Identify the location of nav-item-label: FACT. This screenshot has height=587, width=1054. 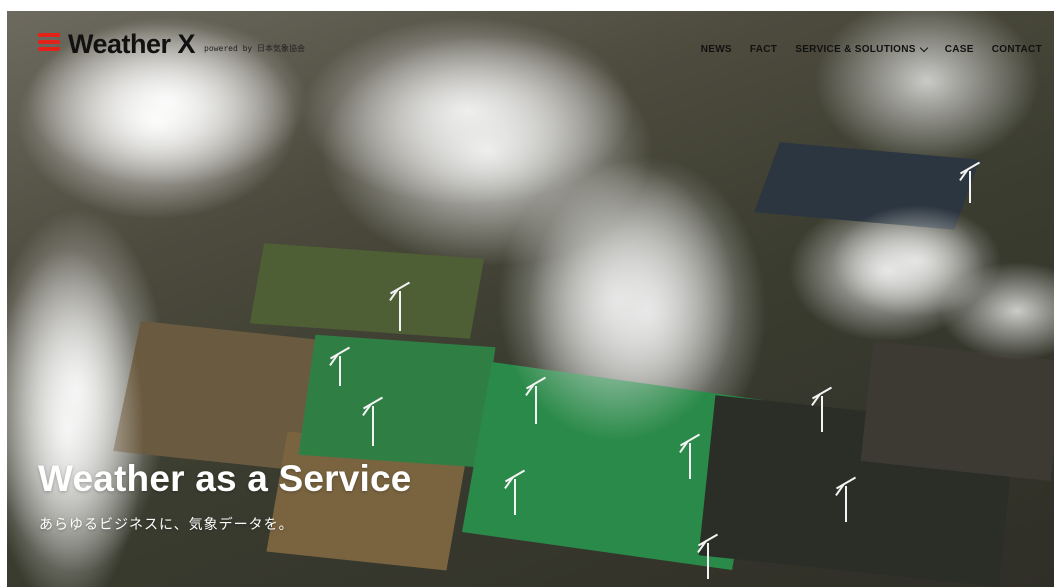
(763, 49).